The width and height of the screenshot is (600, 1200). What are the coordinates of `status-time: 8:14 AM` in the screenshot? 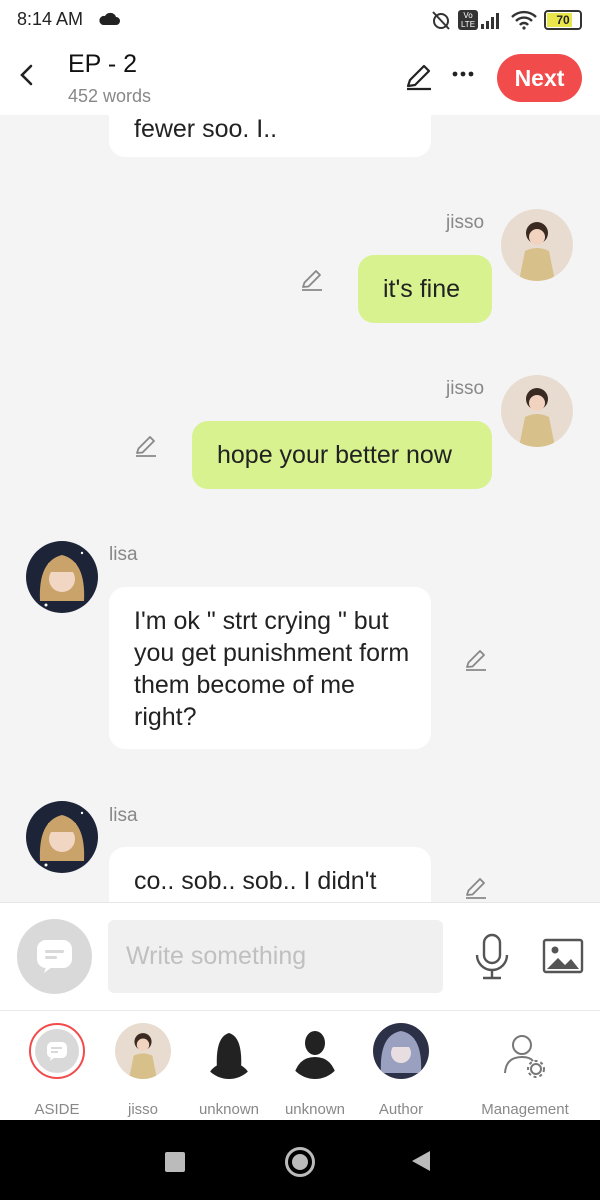 It's located at (50, 19).